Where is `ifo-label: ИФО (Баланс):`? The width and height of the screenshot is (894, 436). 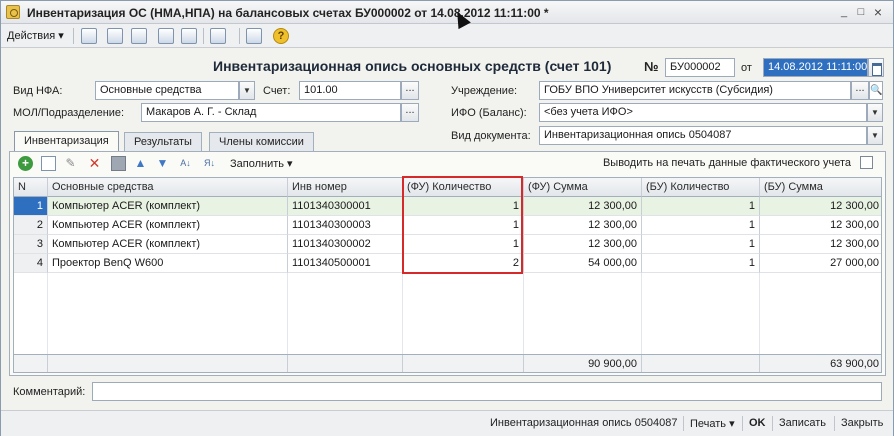 ifo-label: ИФО (Баланс): is located at coordinates (489, 113).